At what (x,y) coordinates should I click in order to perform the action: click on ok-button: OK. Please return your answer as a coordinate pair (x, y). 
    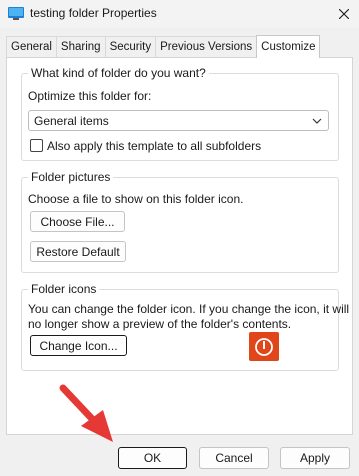
    Looking at the image, I should click on (152, 458).